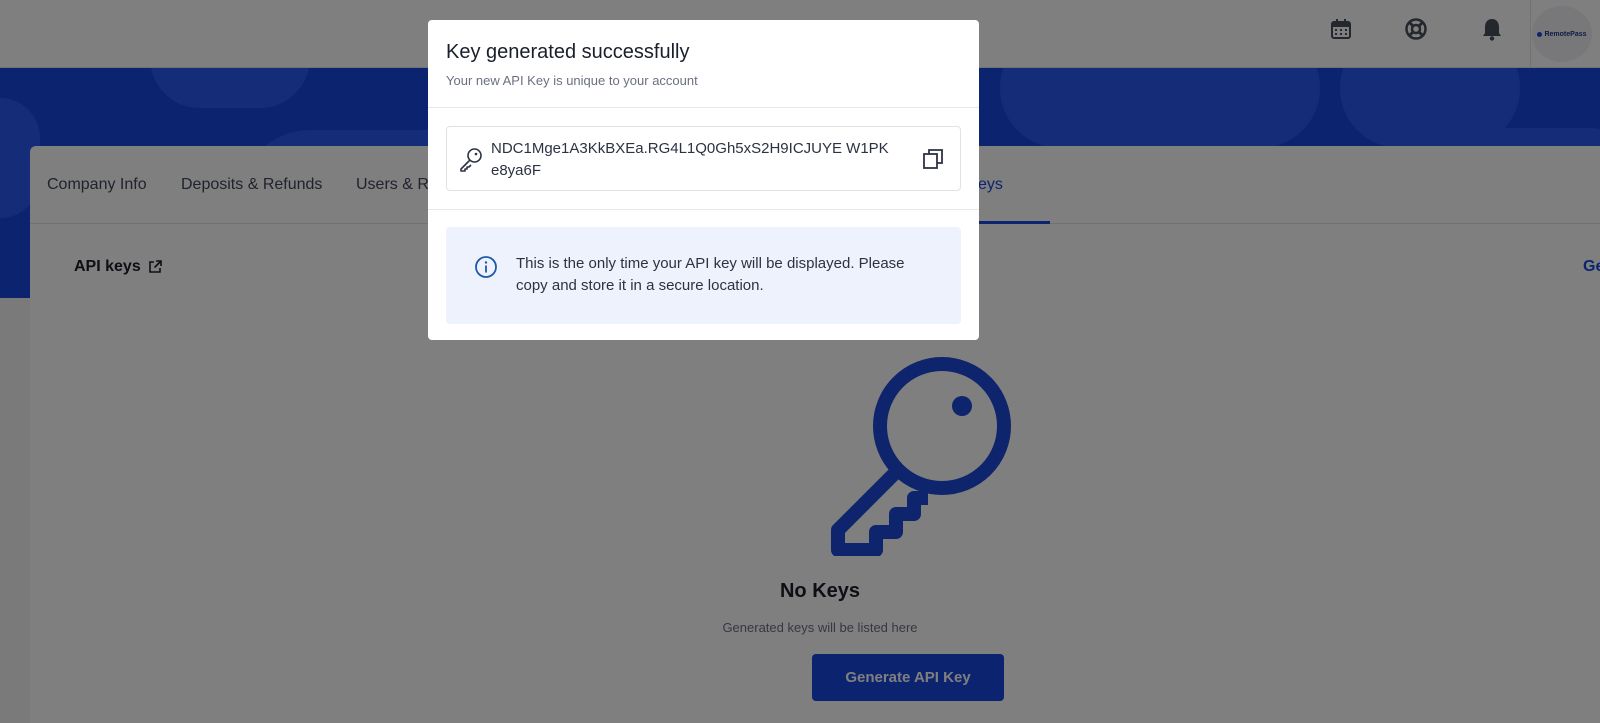 The height and width of the screenshot is (723, 1600). Describe the element at coordinates (933, 159) in the screenshot. I see `copy-icon` at that location.